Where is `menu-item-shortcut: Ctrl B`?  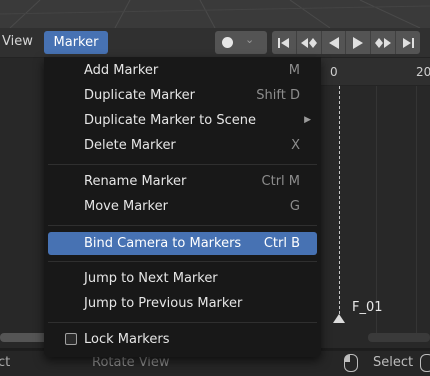 menu-item-shortcut: Ctrl B is located at coordinates (281, 243).